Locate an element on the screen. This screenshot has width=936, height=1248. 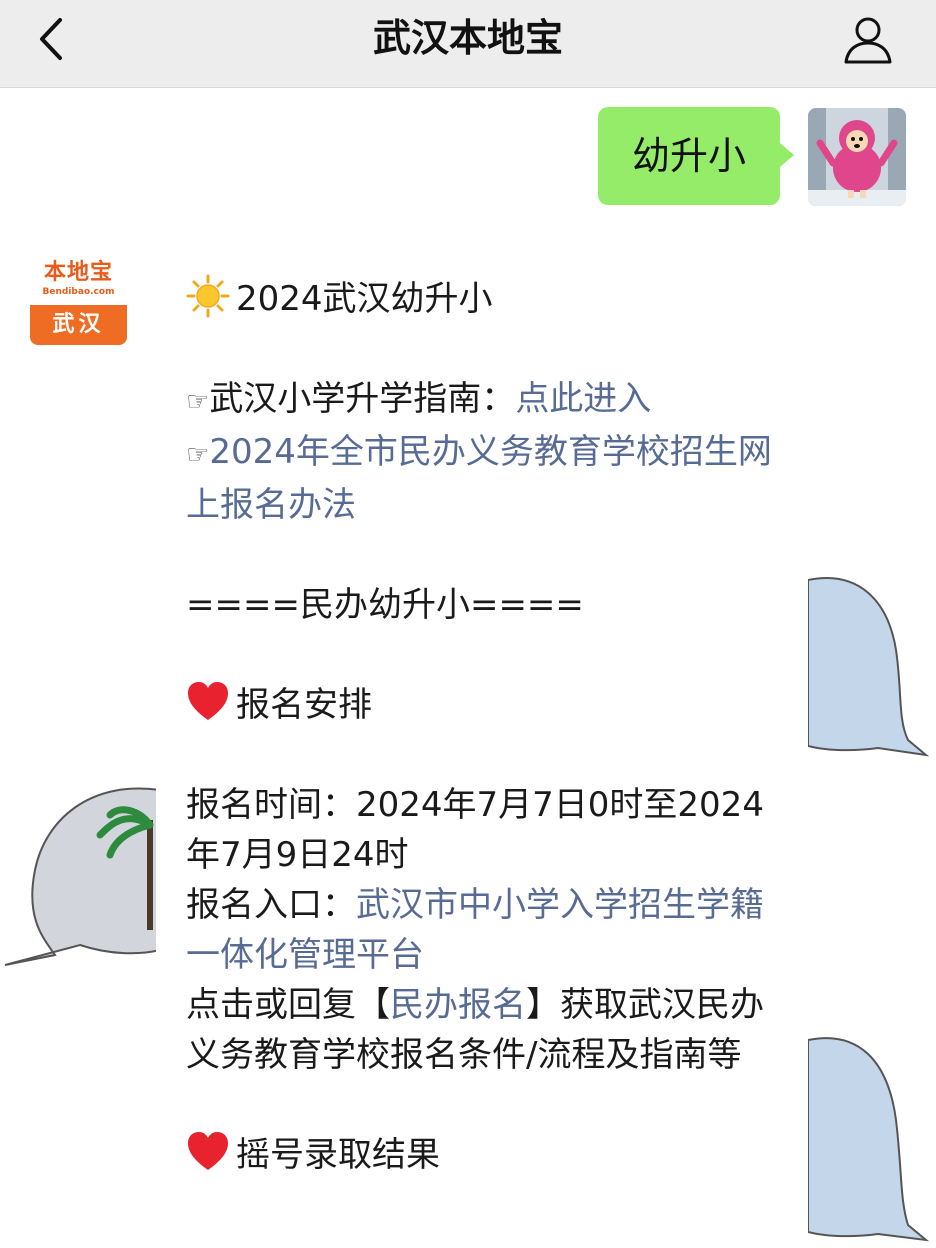
policy-link: 2024年全市民办义务教育学校招生网上报名办法 is located at coordinates (479, 478).